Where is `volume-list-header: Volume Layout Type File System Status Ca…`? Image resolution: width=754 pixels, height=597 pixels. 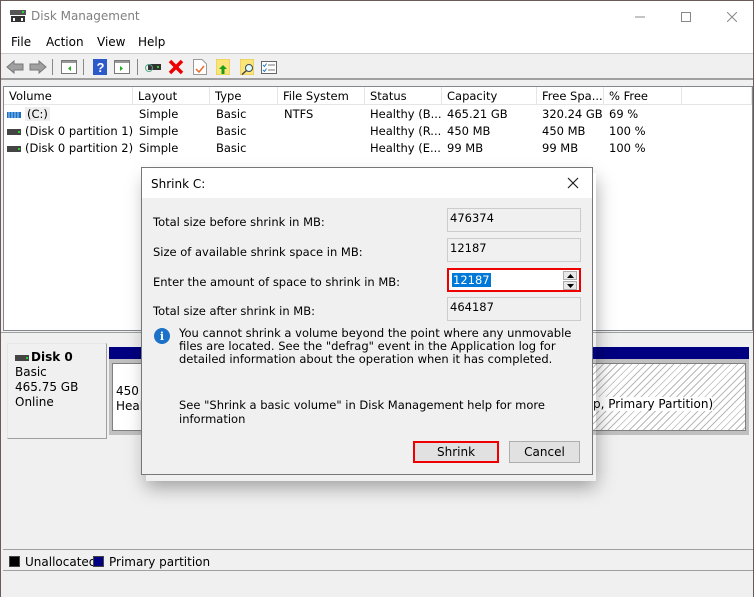
volume-list-header: Volume Layout Type File System Status Ca… is located at coordinates (378, 96).